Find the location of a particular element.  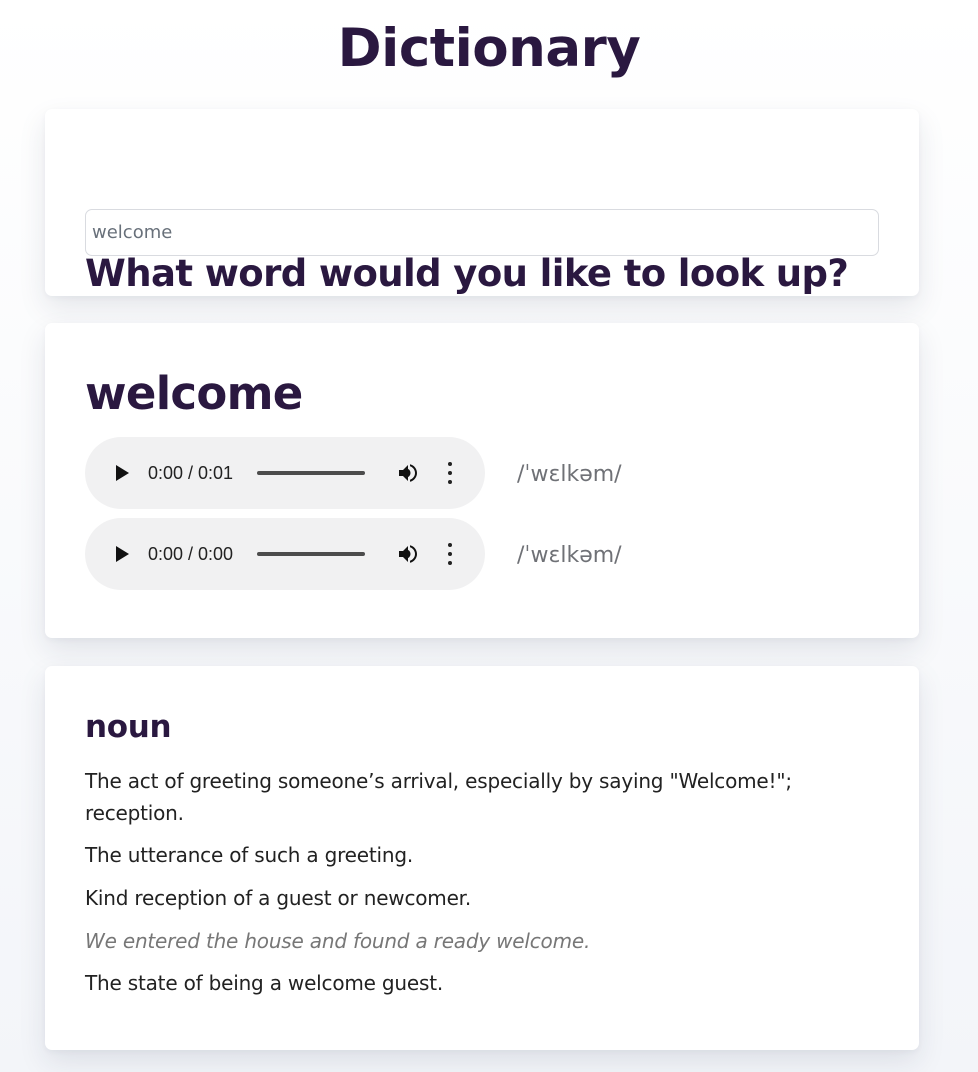

audio-player: 0:00 / 0:00 is located at coordinates (285, 554).